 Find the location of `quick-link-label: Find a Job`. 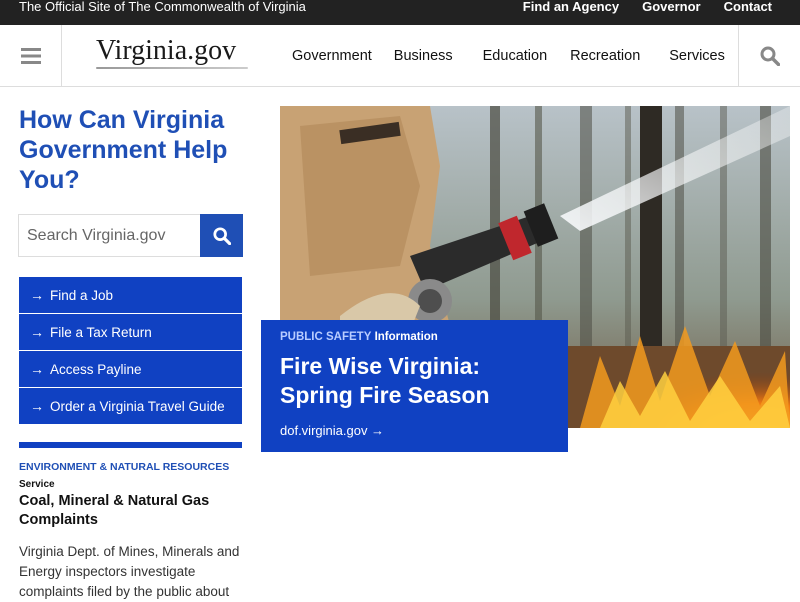

quick-link-label: Find a Job is located at coordinates (82, 295).